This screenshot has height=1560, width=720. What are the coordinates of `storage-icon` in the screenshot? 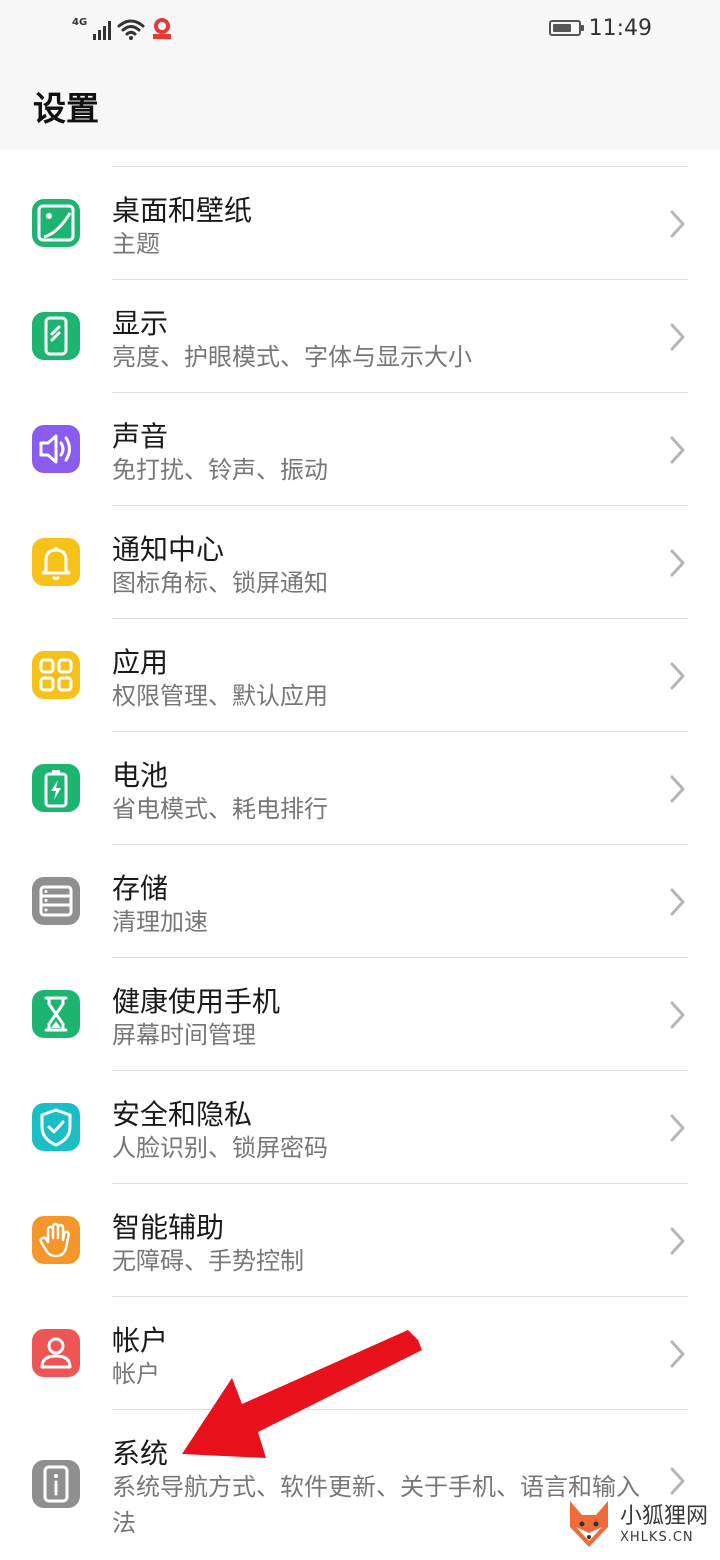 It's located at (56, 901).